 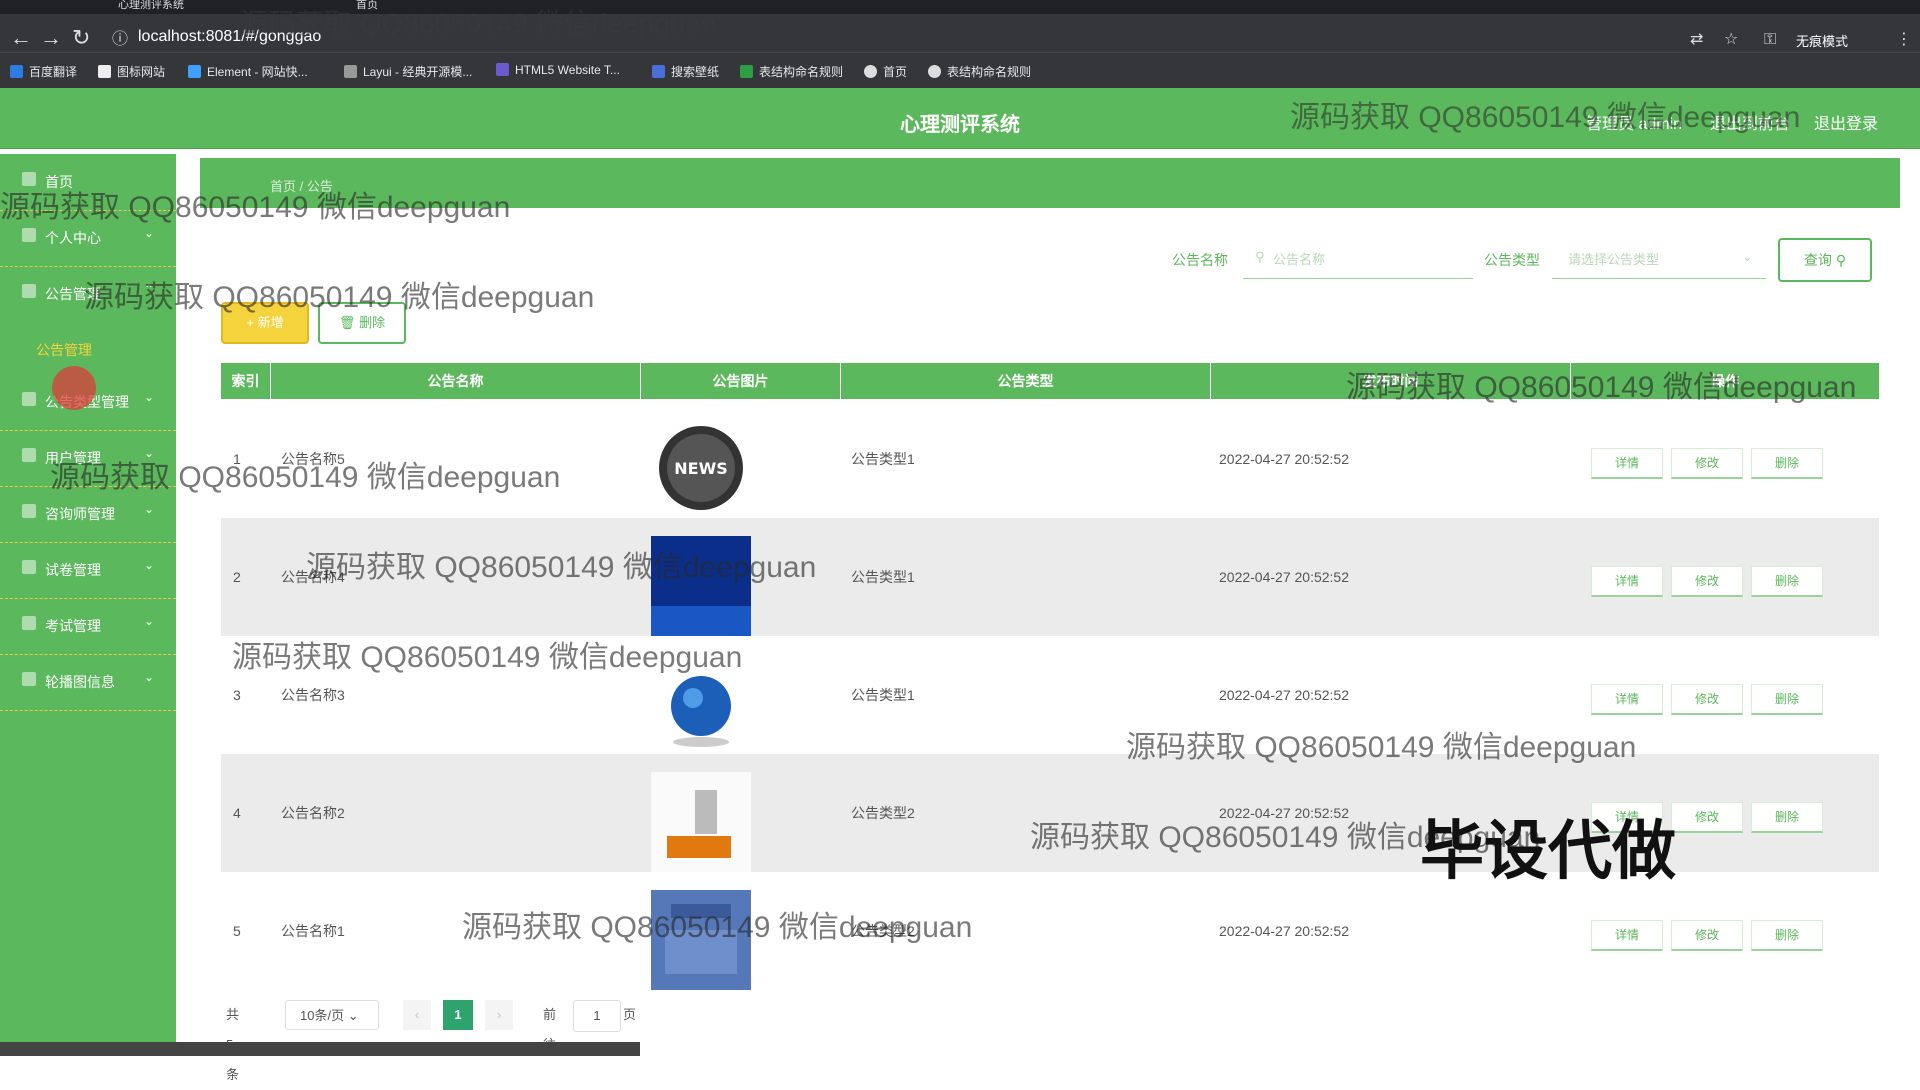 What do you see at coordinates (313, 931) in the screenshot?
I see `cell-name: 公告名称1` at bounding box center [313, 931].